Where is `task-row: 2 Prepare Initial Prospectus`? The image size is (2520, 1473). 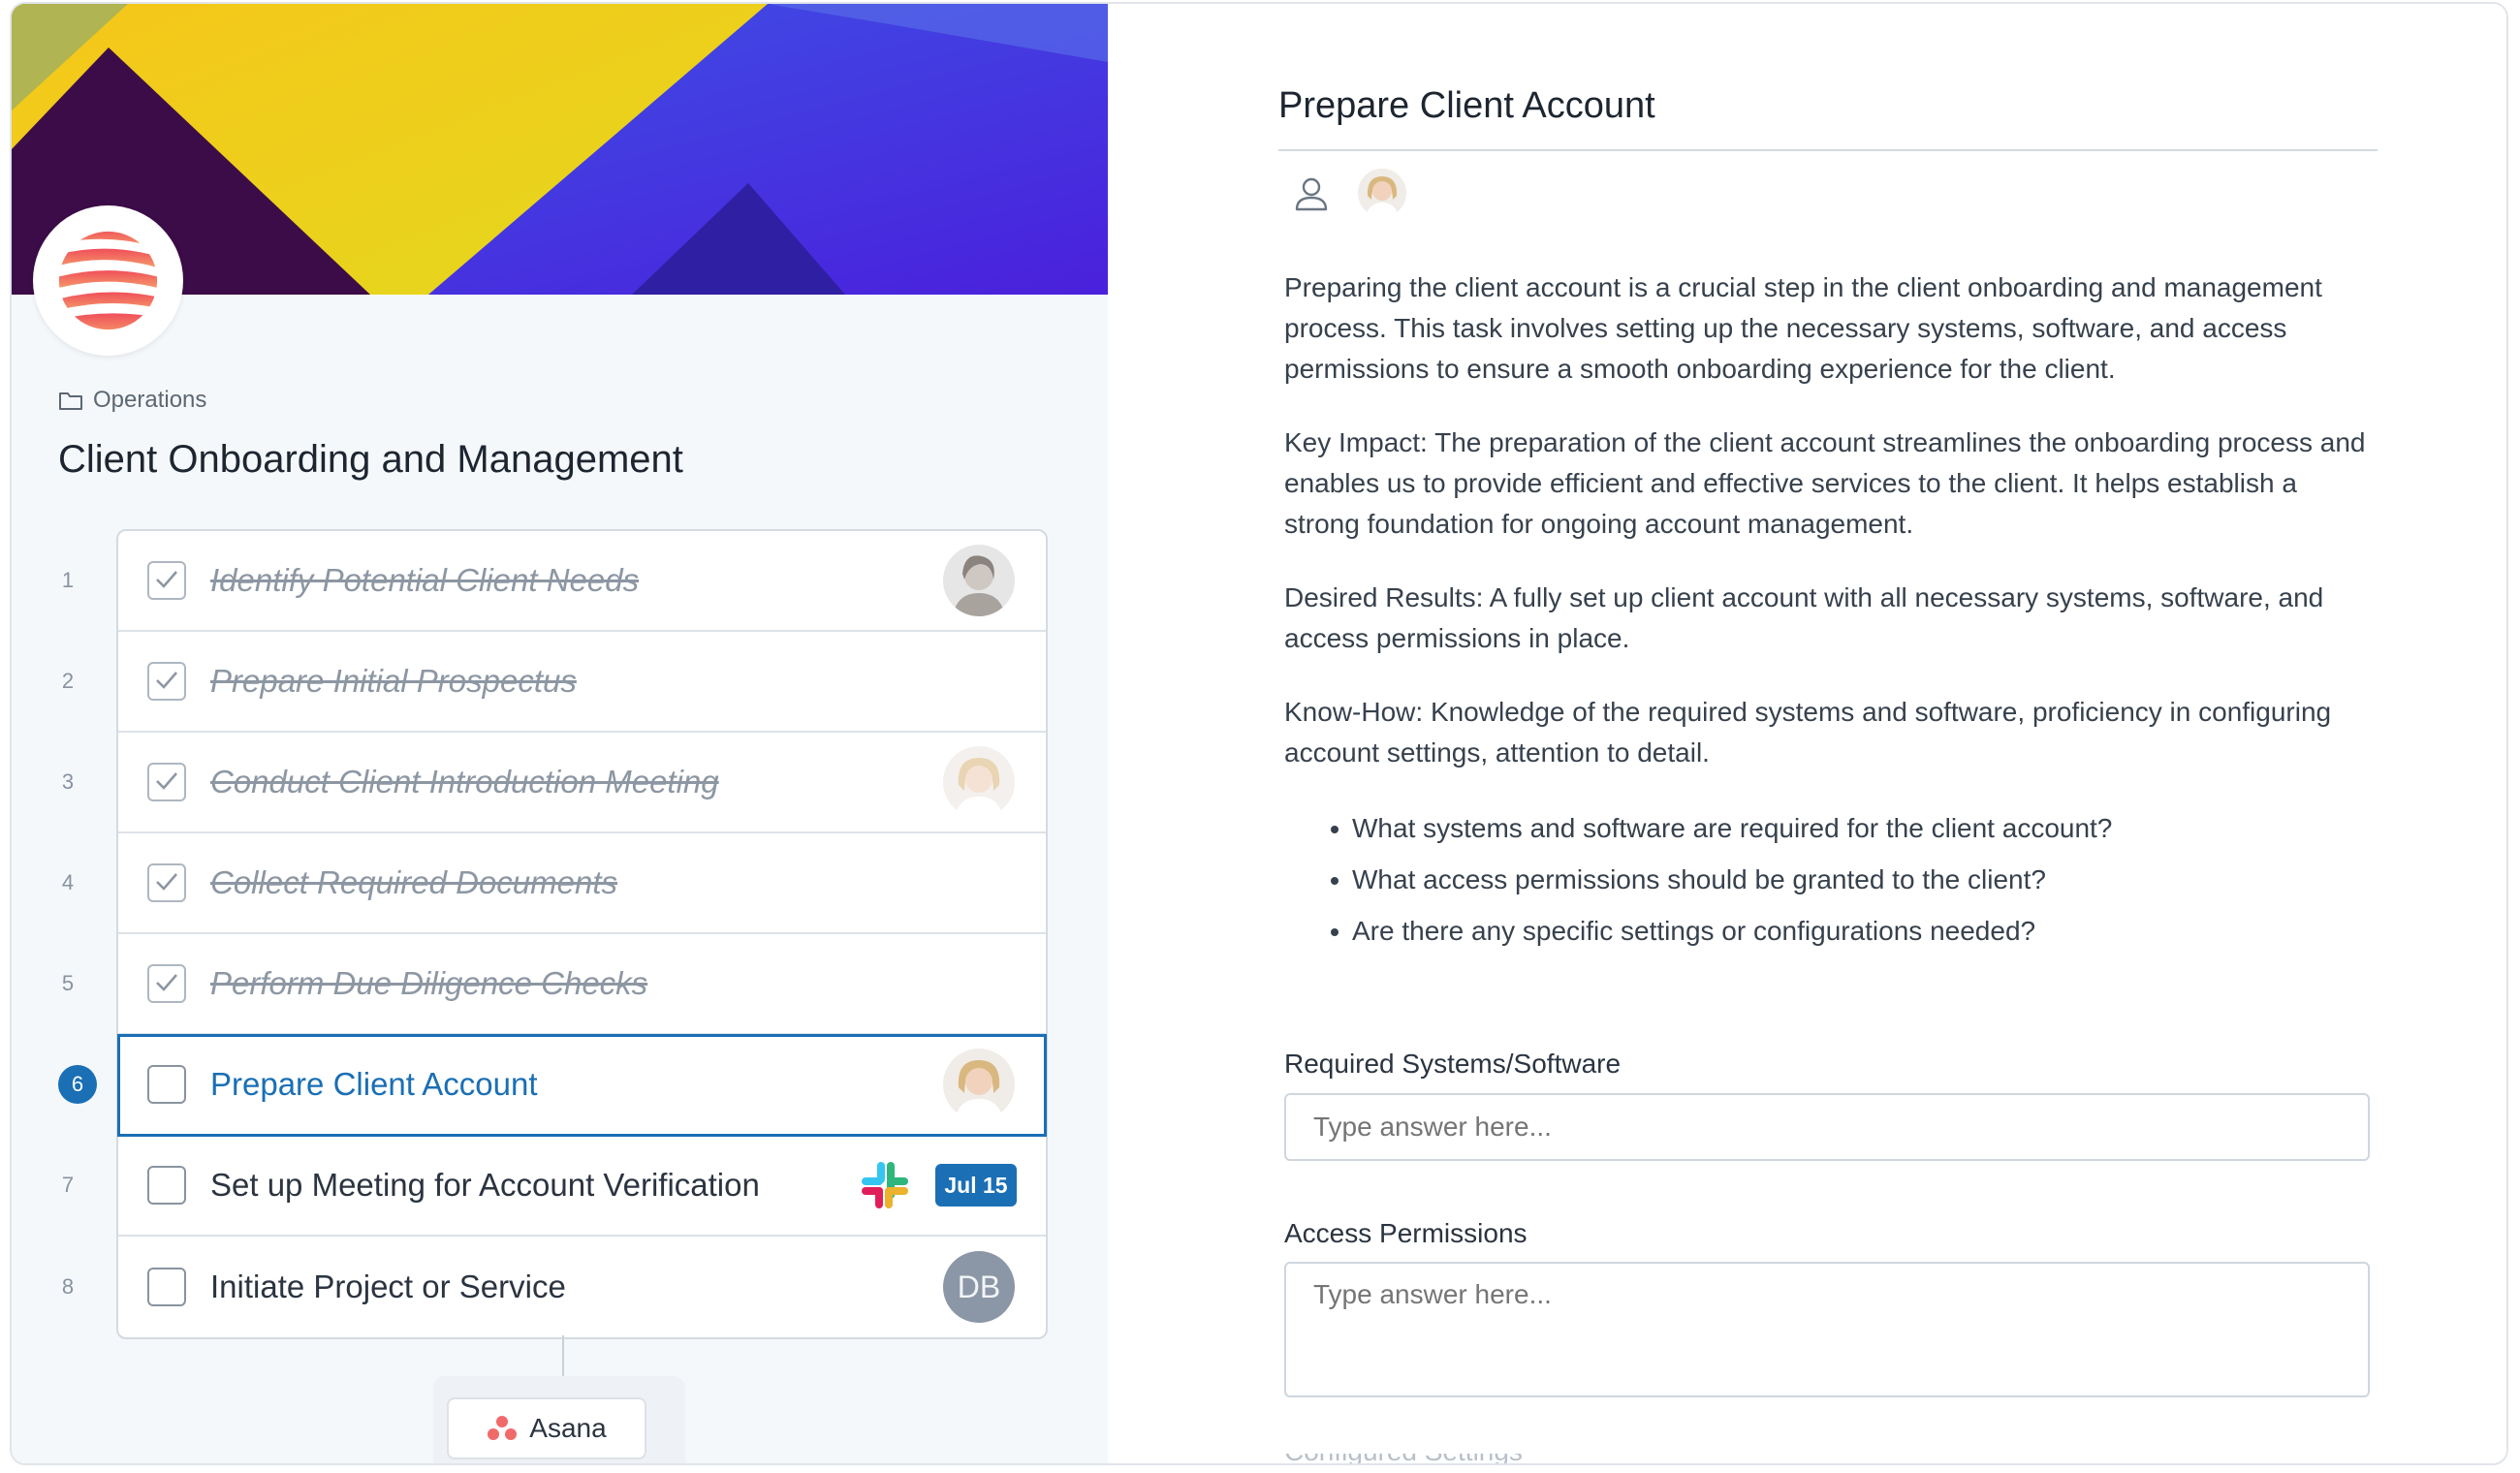 task-row: 2 Prepare Initial Prospectus is located at coordinates (554, 682).